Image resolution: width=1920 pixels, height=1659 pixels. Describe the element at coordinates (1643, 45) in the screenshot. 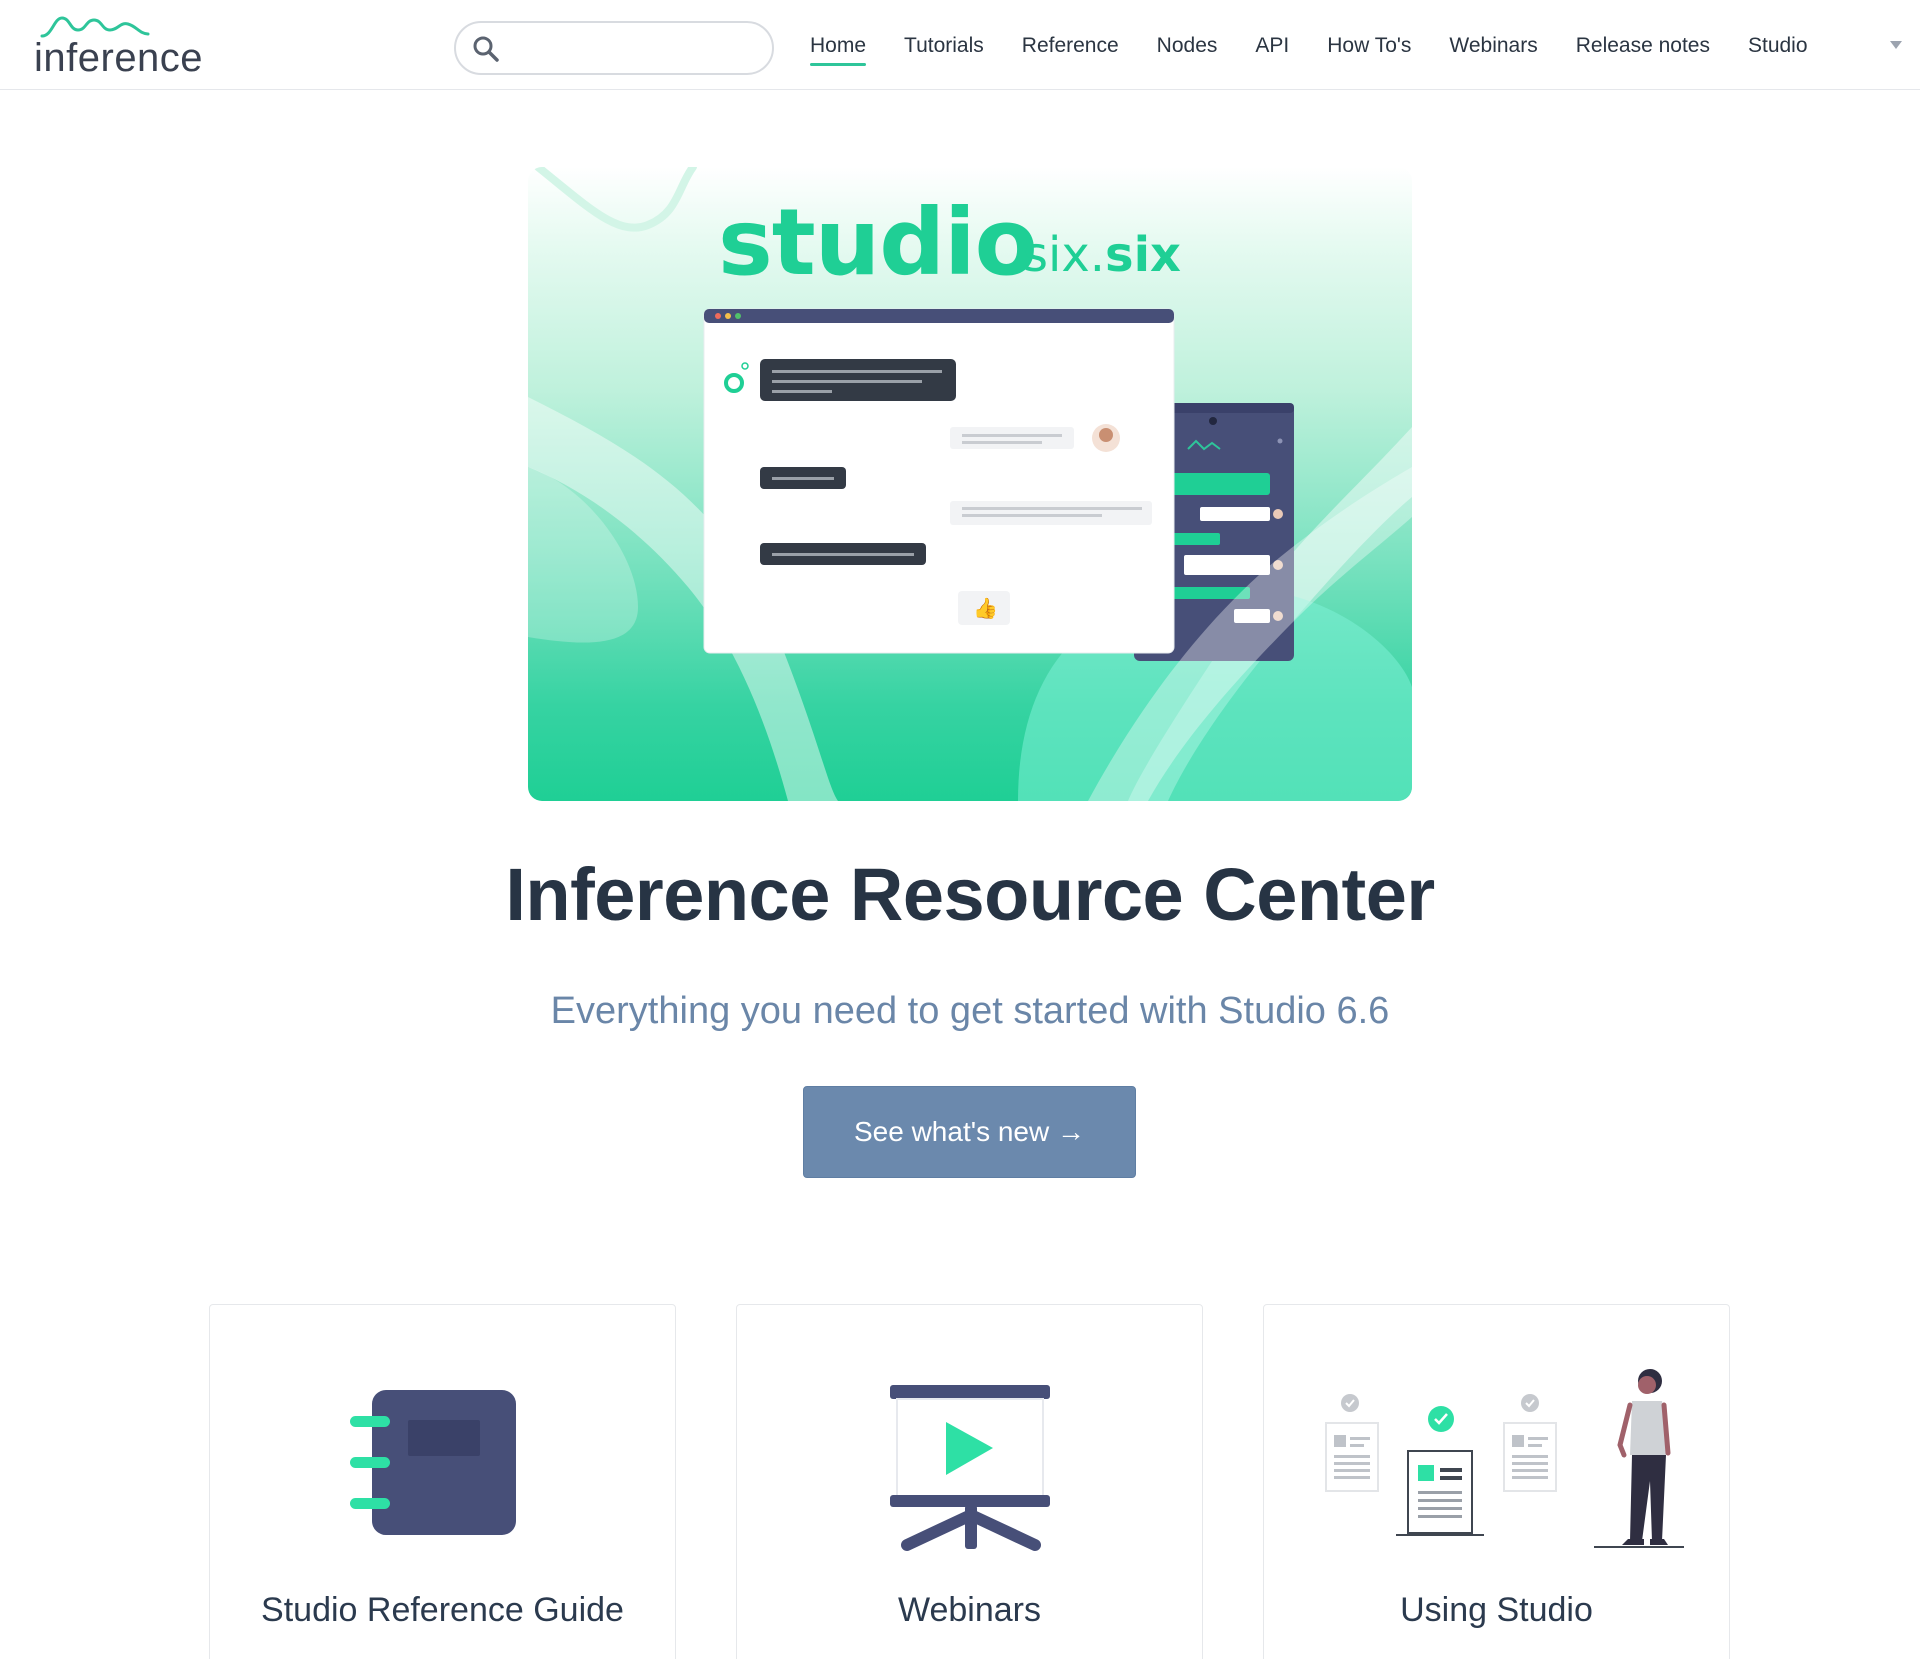

I see `nav-release-notes: Release notes` at that location.